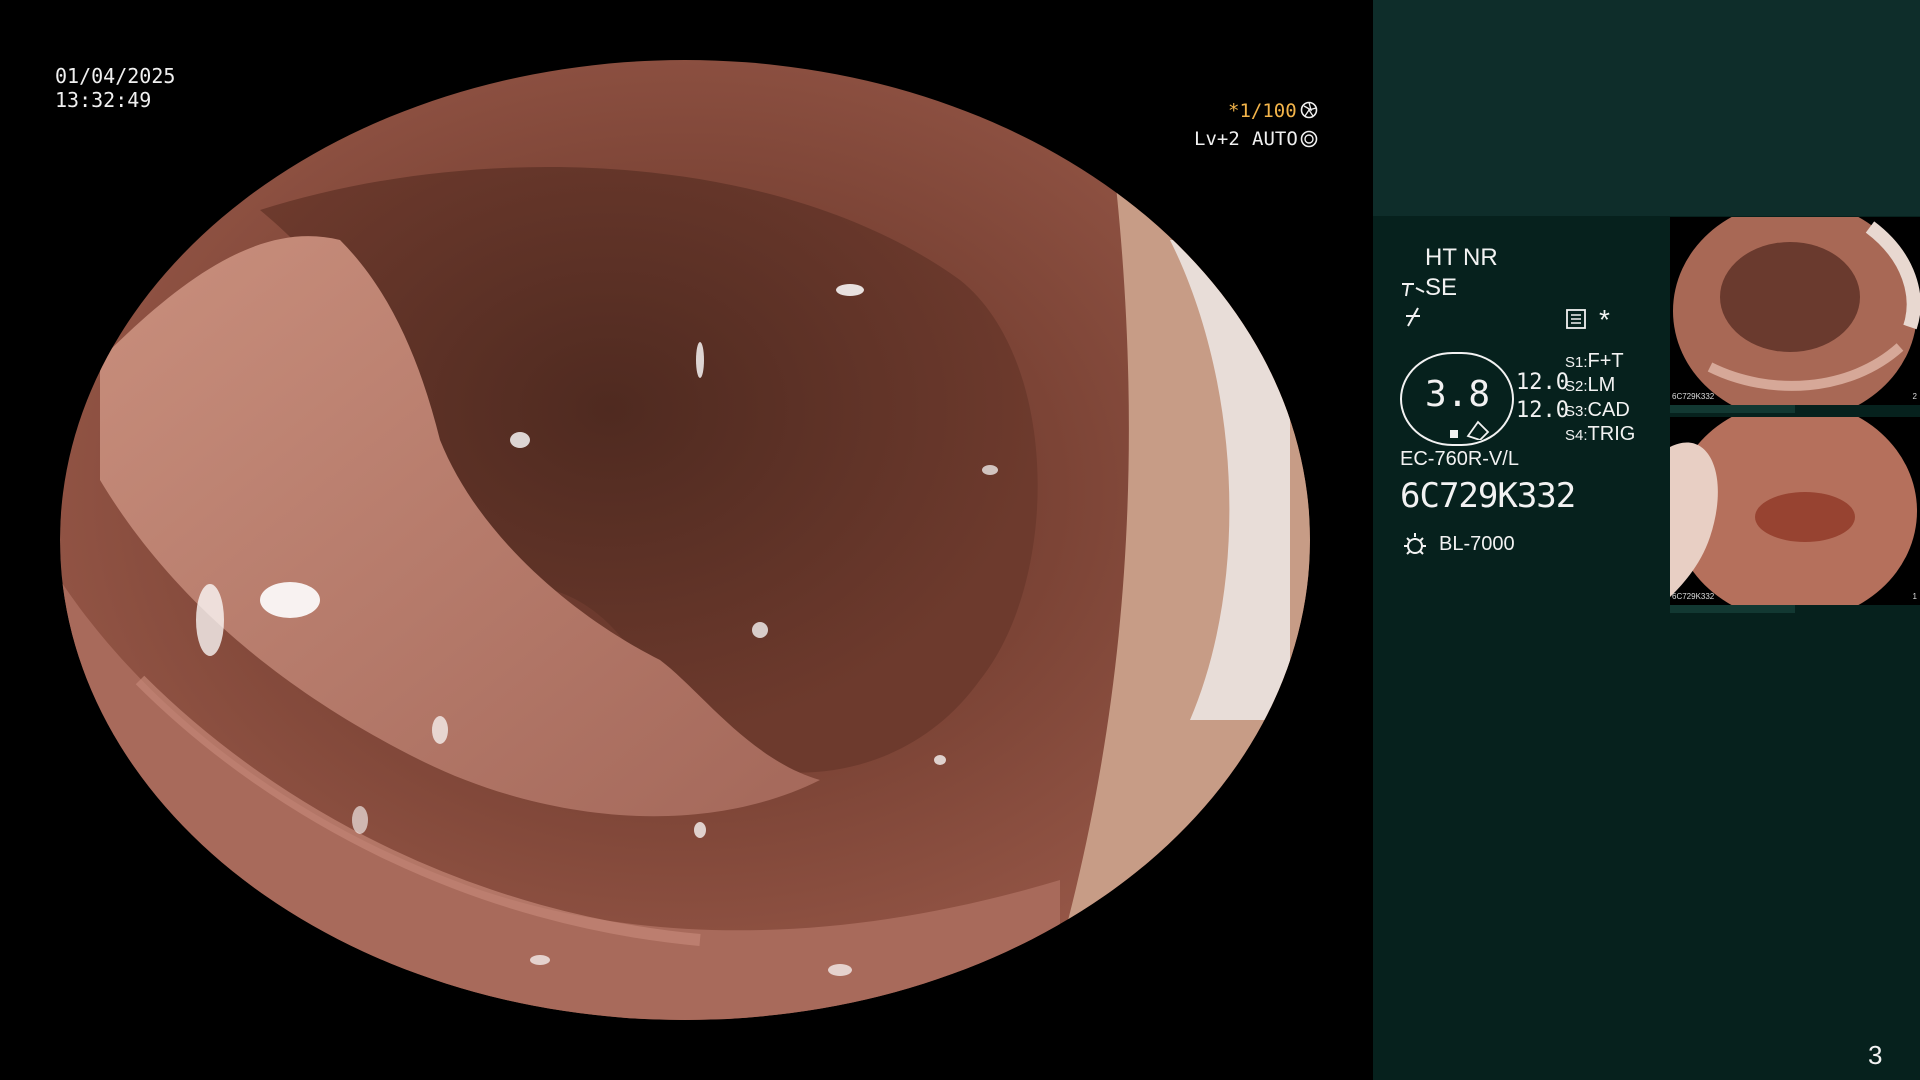 The image size is (1920, 1080). Describe the element at coordinates (1413, 290) in the screenshot. I see `structure-enhance-icon` at that location.